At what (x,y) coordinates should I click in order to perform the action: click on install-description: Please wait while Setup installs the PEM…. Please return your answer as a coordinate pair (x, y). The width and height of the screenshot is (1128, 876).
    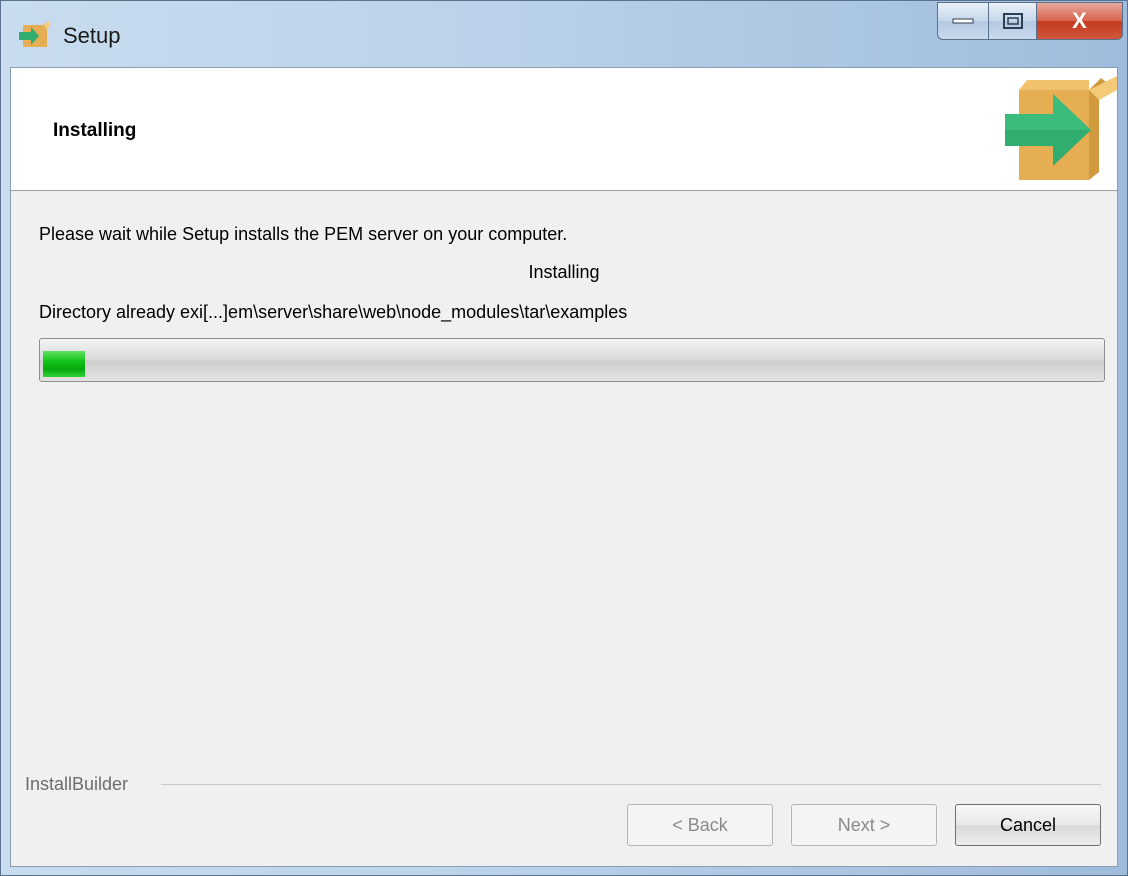
    Looking at the image, I should click on (303, 234).